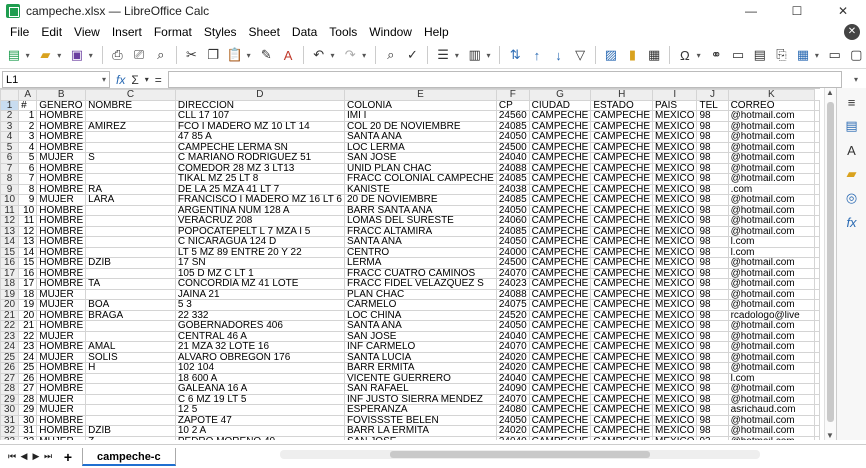 The width and height of the screenshot is (866, 468). What do you see at coordinates (118, 55) in the screenshot?
I see `export-pdf-icon: ⎙` at bounding box center [118, 55].